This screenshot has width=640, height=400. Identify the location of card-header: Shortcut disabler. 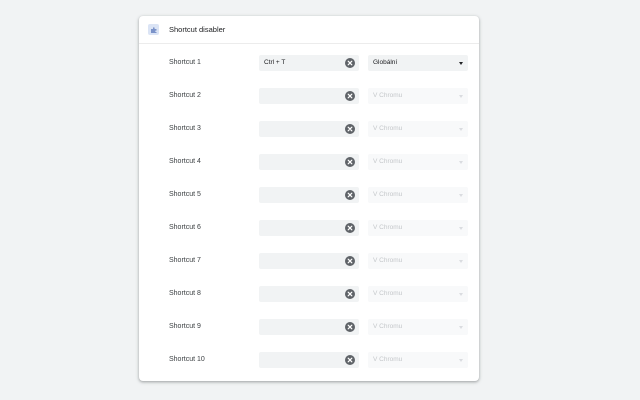
(309, 30).